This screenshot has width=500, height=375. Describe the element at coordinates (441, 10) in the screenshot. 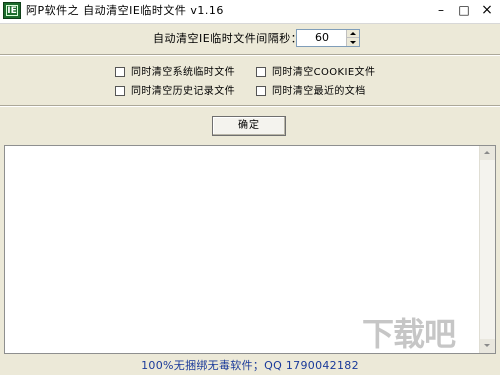

I see `minimize-icon: –` at that location.